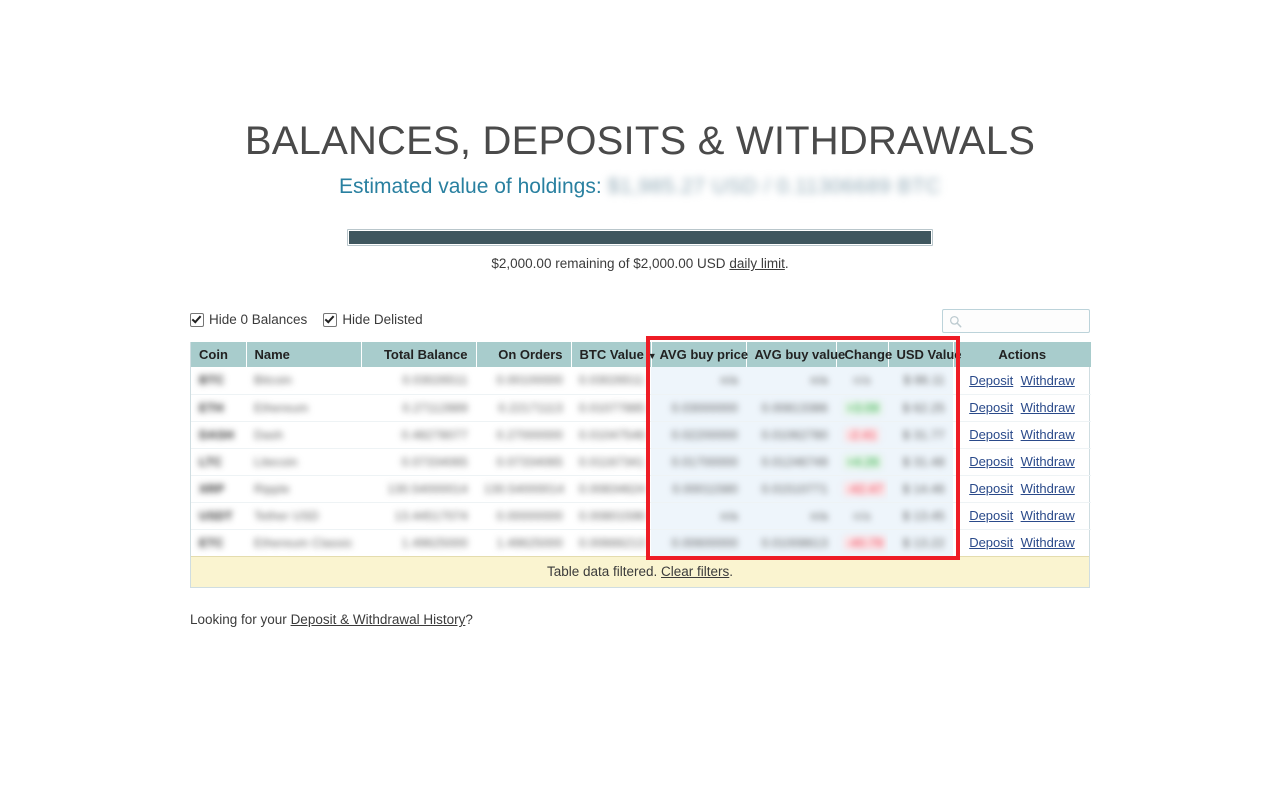  What do you see at coordinates (612, 488) in the screenshot?
I see `value-text: 0.00834624` at bounding box center [612, 488].